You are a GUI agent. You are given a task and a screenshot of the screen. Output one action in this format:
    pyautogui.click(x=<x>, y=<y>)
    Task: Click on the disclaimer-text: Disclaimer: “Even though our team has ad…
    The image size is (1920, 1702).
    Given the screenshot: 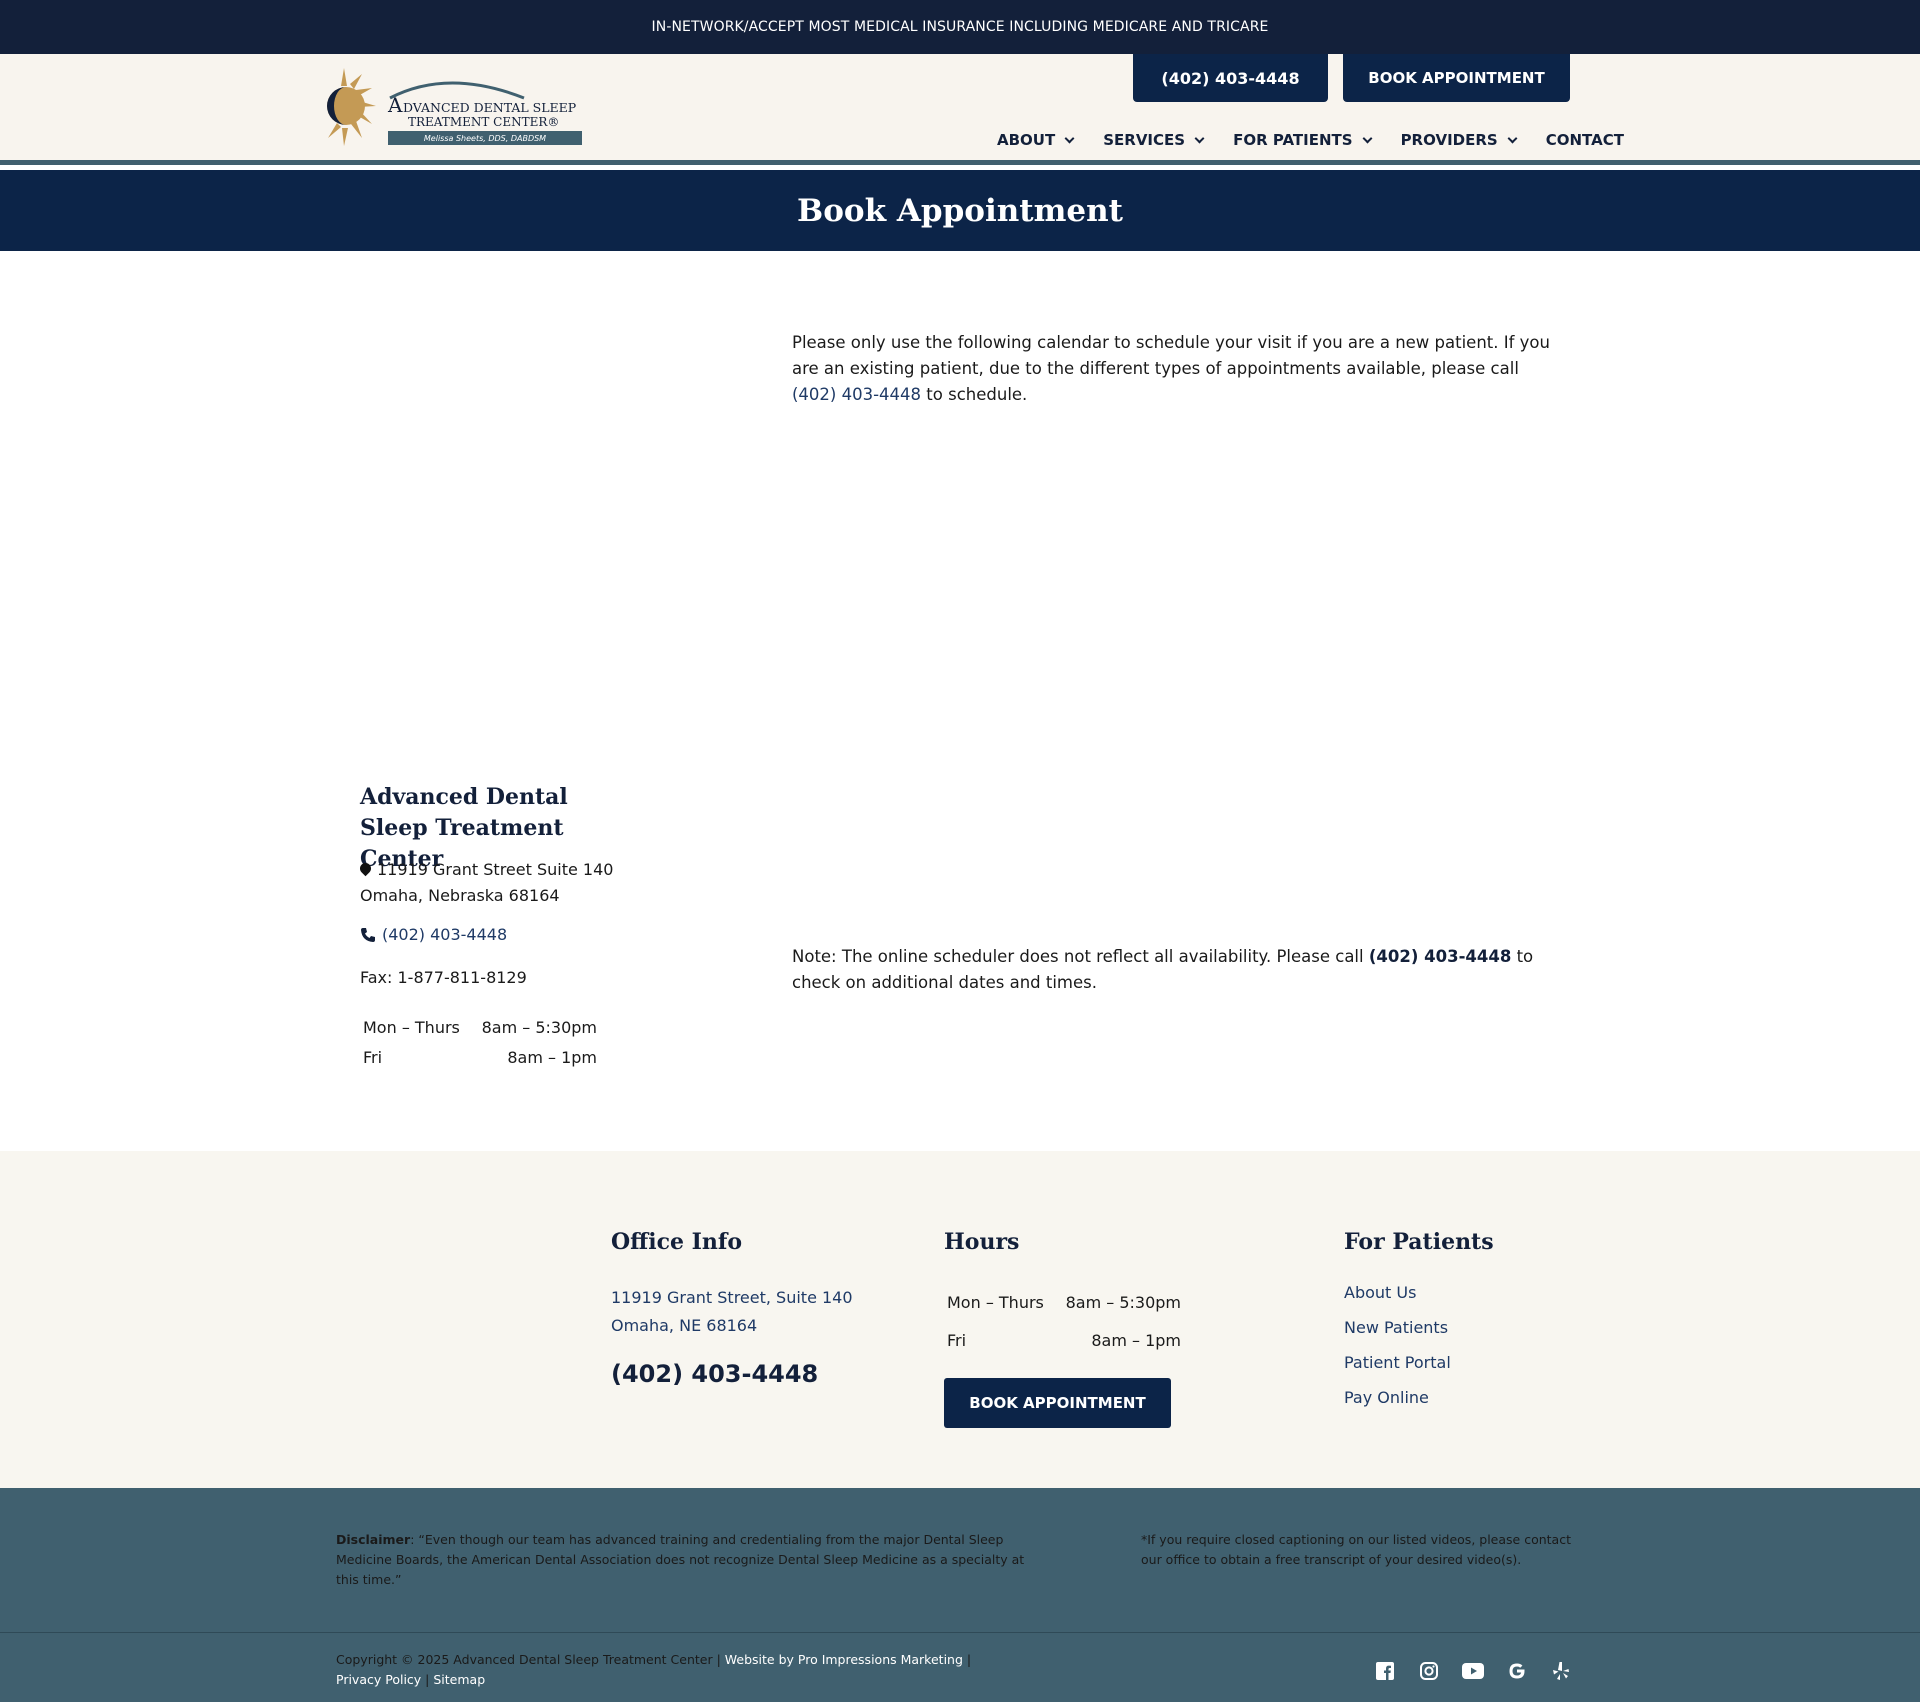 What is the action you would take?
    pyautogui.click(x=680, y=1559)
    